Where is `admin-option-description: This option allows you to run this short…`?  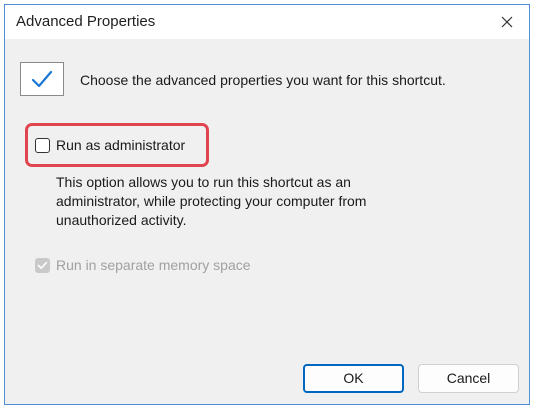
admin-option-description: This option allows you to run this short… is located at coordinates (236, 201).